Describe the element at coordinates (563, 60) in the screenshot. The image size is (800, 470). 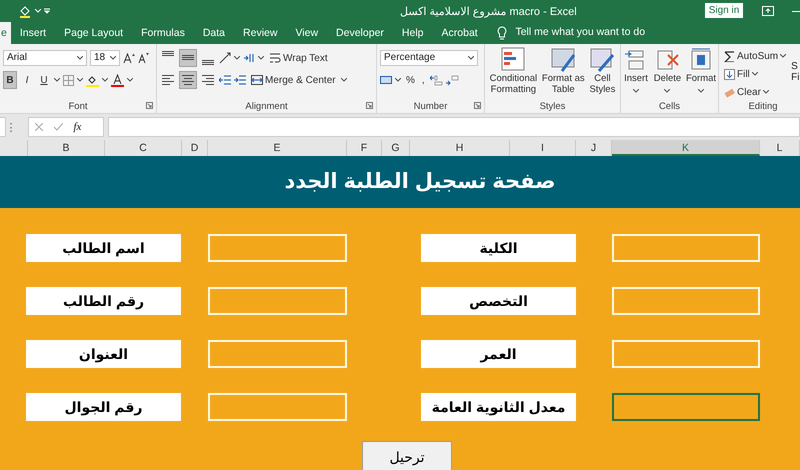
I see `table-style-icon` at that location.